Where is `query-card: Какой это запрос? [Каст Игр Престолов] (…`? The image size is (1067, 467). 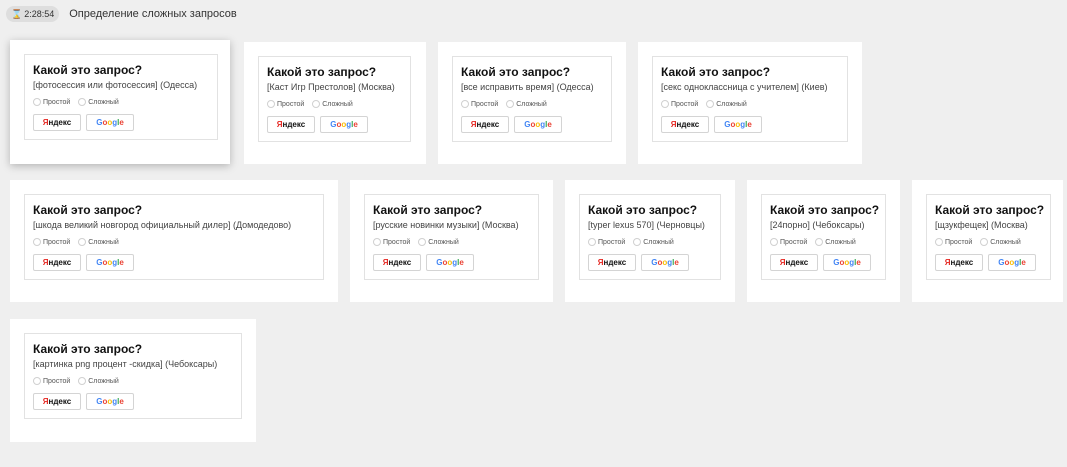
query-card: Какой это запрос? [Каст Игр Престолов] (… is located at coordinates (335, 103).